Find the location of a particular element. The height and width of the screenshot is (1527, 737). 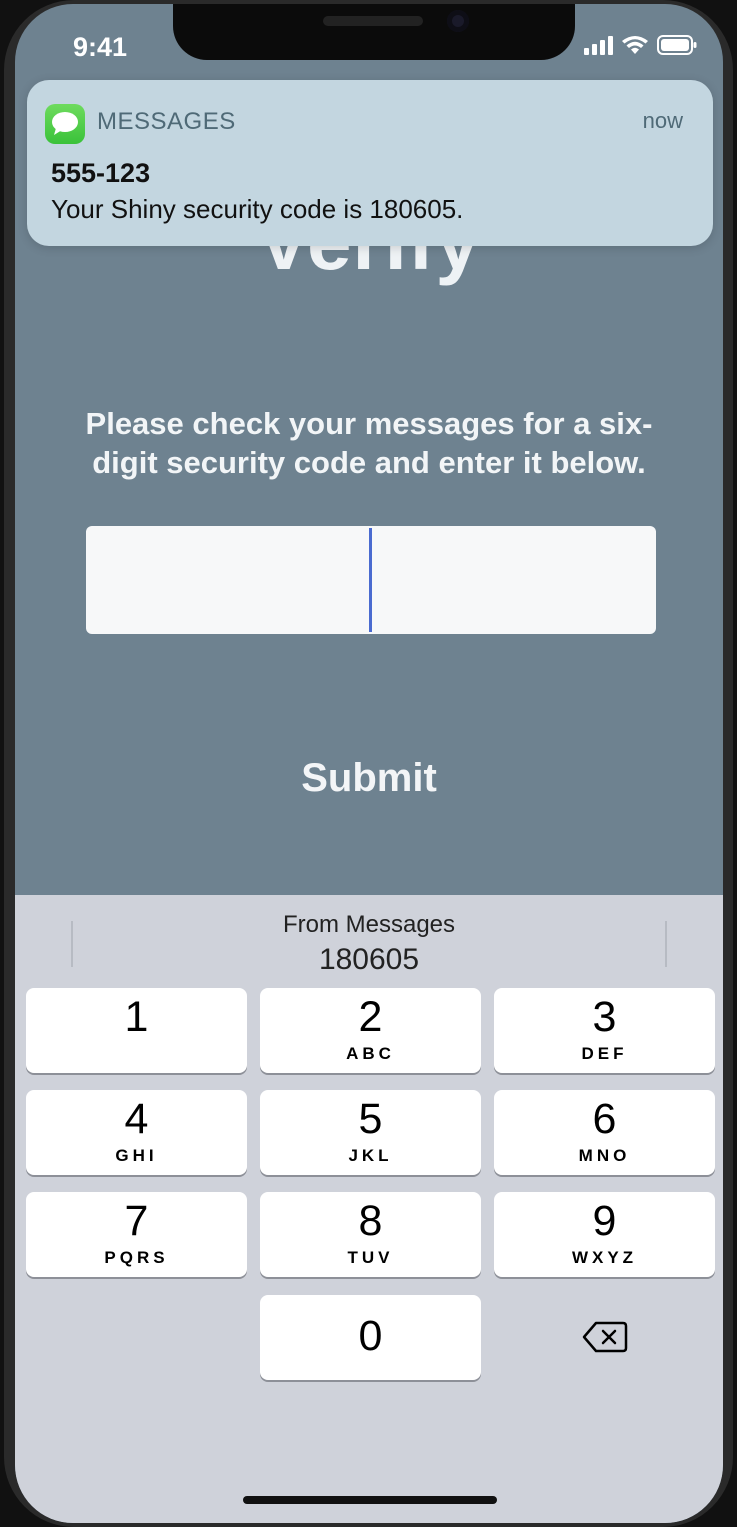

backspace-icon is located at coordinates (605, 1337).